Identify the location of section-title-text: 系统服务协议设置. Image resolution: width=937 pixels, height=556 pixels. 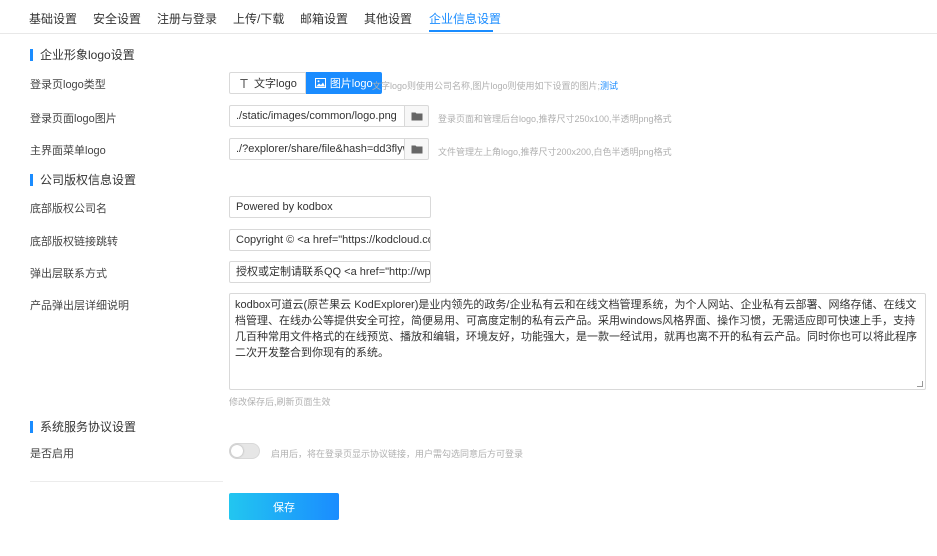
(88, 427).